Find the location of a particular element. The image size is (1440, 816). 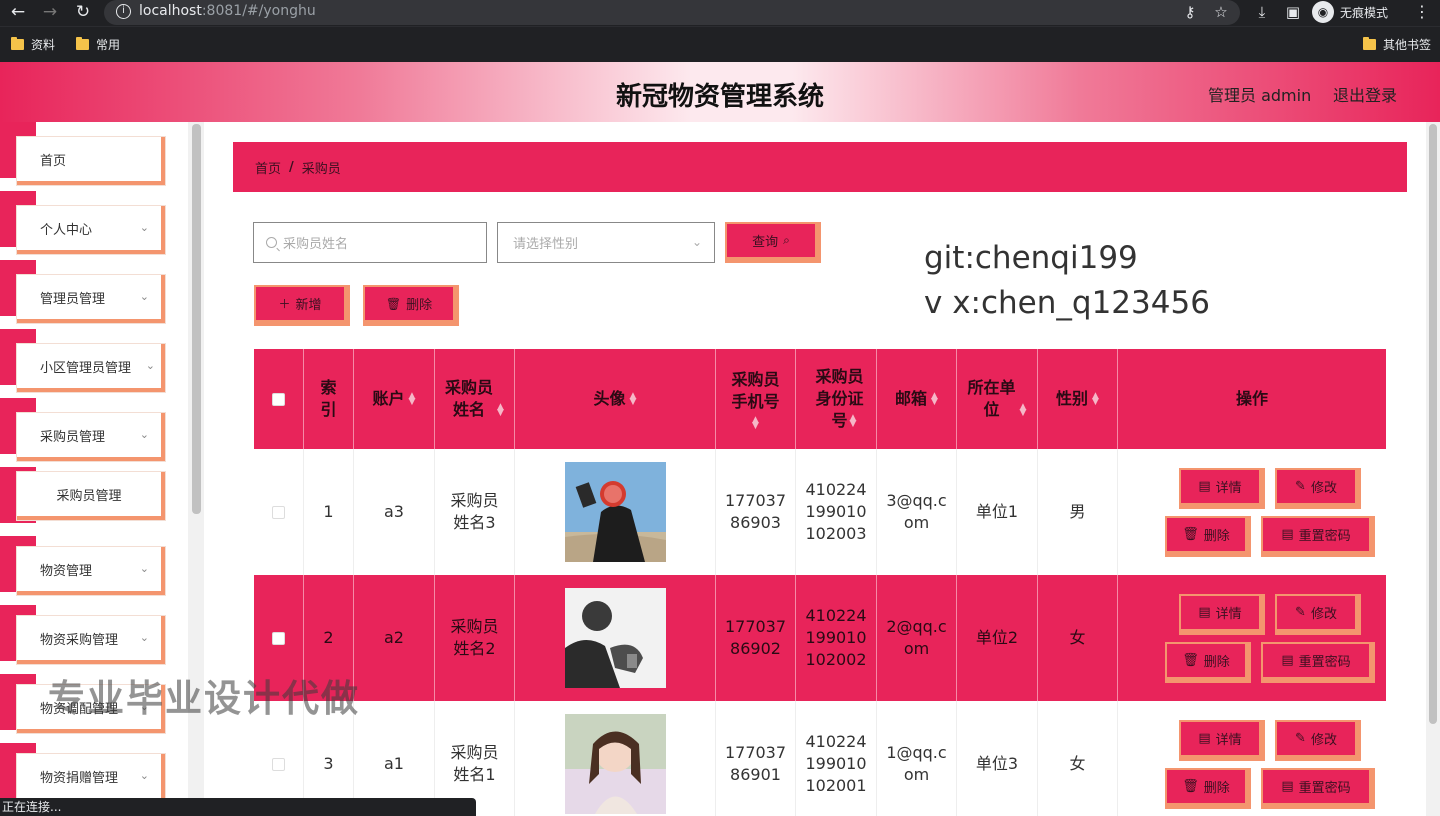

select-all-checkbox is located at coordinates (278, 399).